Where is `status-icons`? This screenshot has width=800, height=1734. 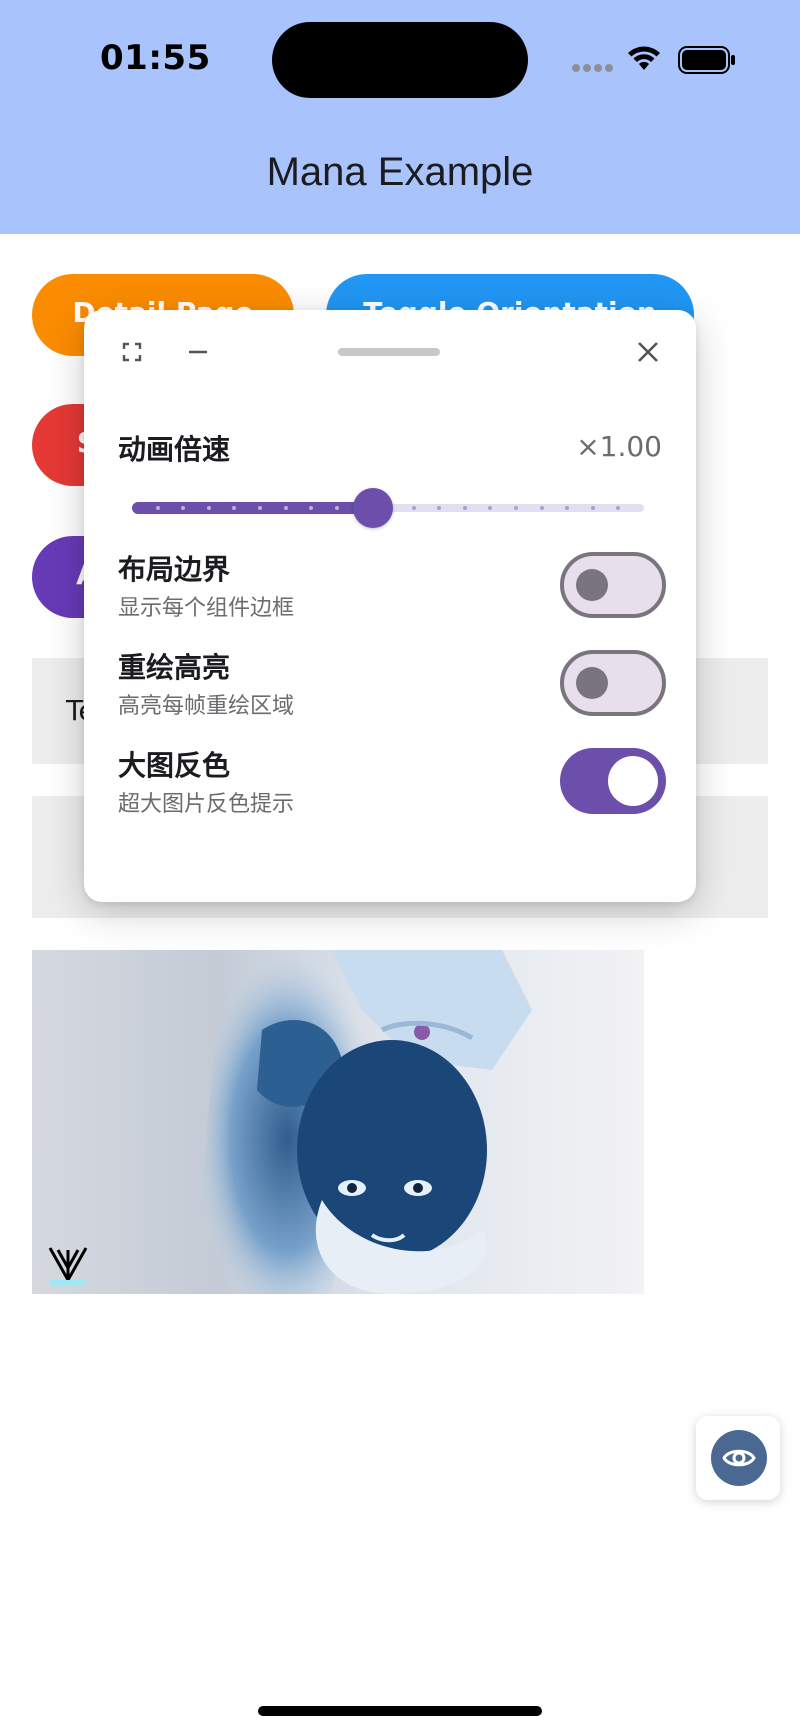 status-icons is located at coordinates (654, 60).